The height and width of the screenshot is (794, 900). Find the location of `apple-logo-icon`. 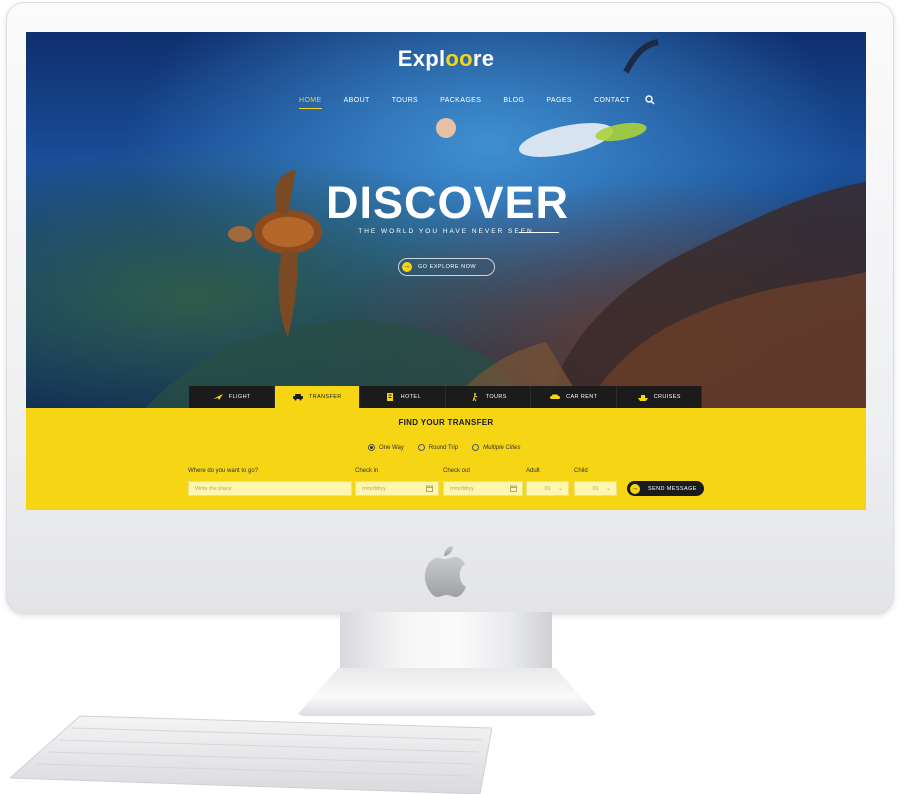

apple-logo-icon is located at coordinates (445, 571).